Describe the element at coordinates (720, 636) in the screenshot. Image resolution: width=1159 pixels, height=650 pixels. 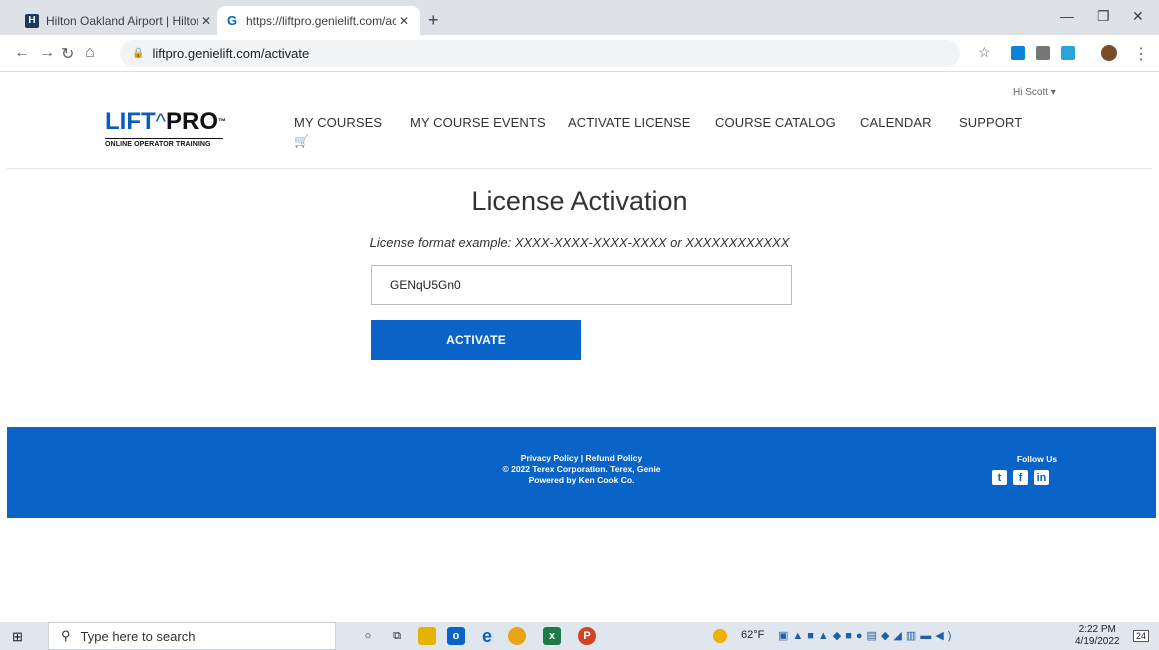
I see `weather-icon` at that location.